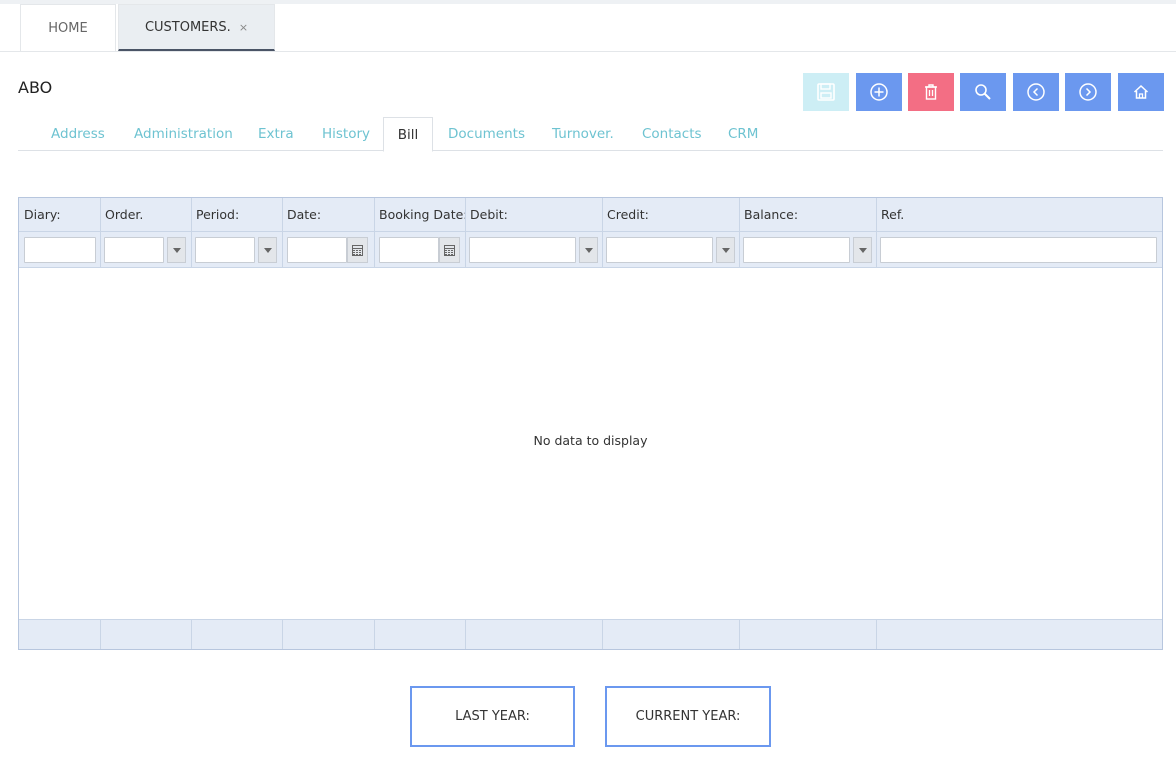  What do you see at coordinates (225, 250) in the screenshot?
I see `filter-period-input` at bounding box center [225, 250].